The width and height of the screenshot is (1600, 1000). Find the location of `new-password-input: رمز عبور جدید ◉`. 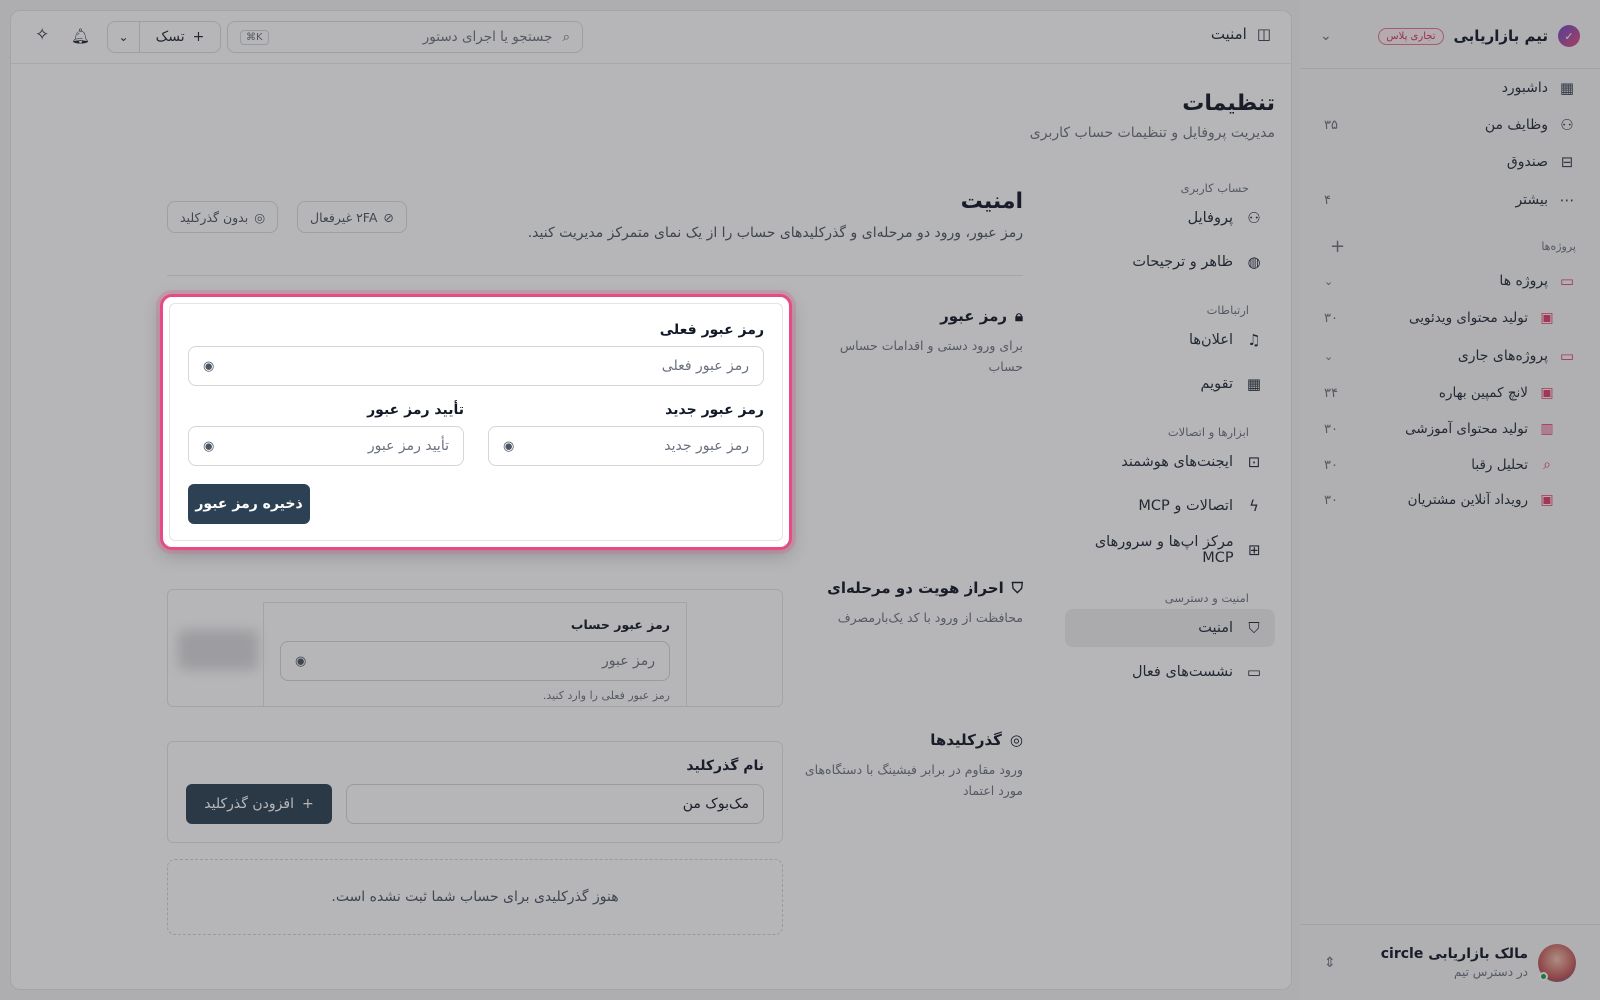

new-password-input: رمز عبور جدید ◉ is located at coordinates (626, 446).